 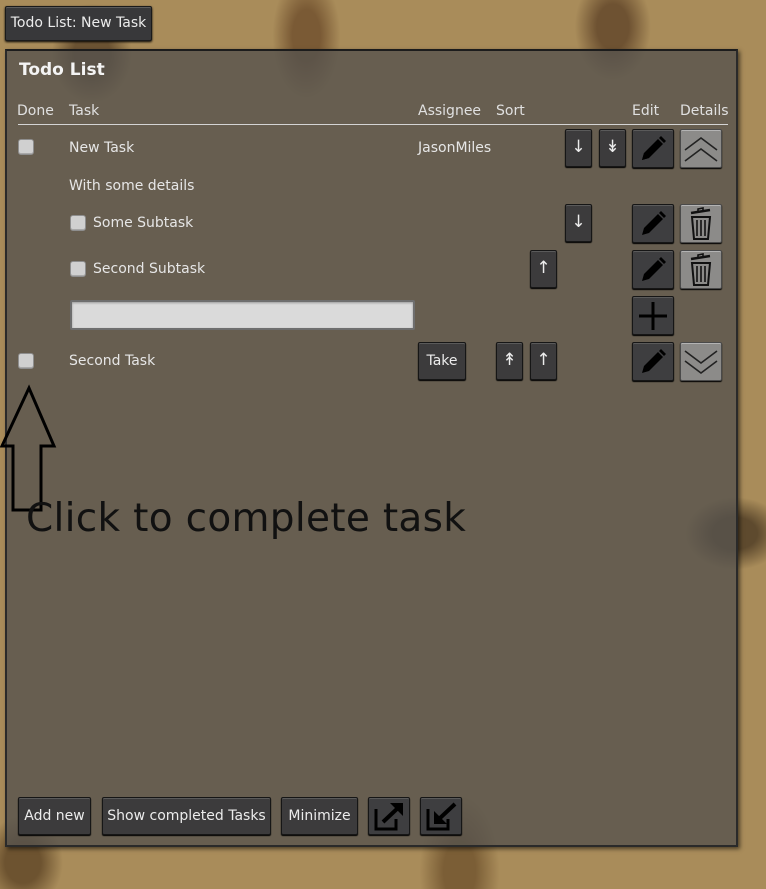 I want to click on header-details: Details, so click(x=704, y=111).